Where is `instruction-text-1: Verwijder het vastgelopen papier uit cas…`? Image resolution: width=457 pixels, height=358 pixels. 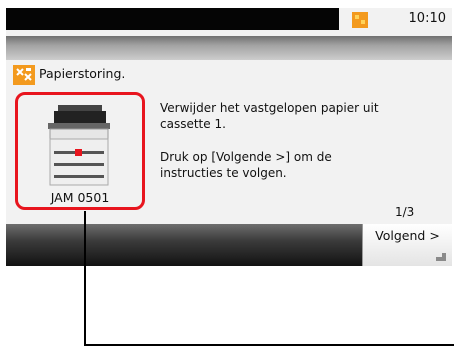 instruction-text-1: Verwijder het vastgelopen papier uit cas… is located at coordinates (269, 116).